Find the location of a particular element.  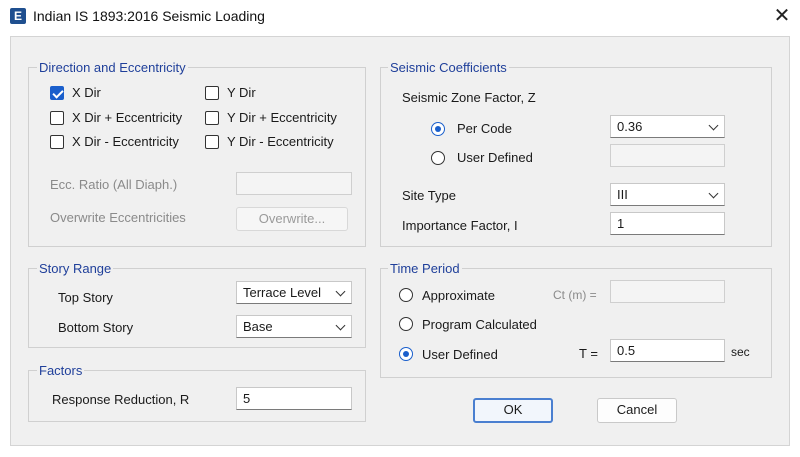

overwrite-eccentricities-label: Overwrite Eccentricities is located at coordinates (118, 217).